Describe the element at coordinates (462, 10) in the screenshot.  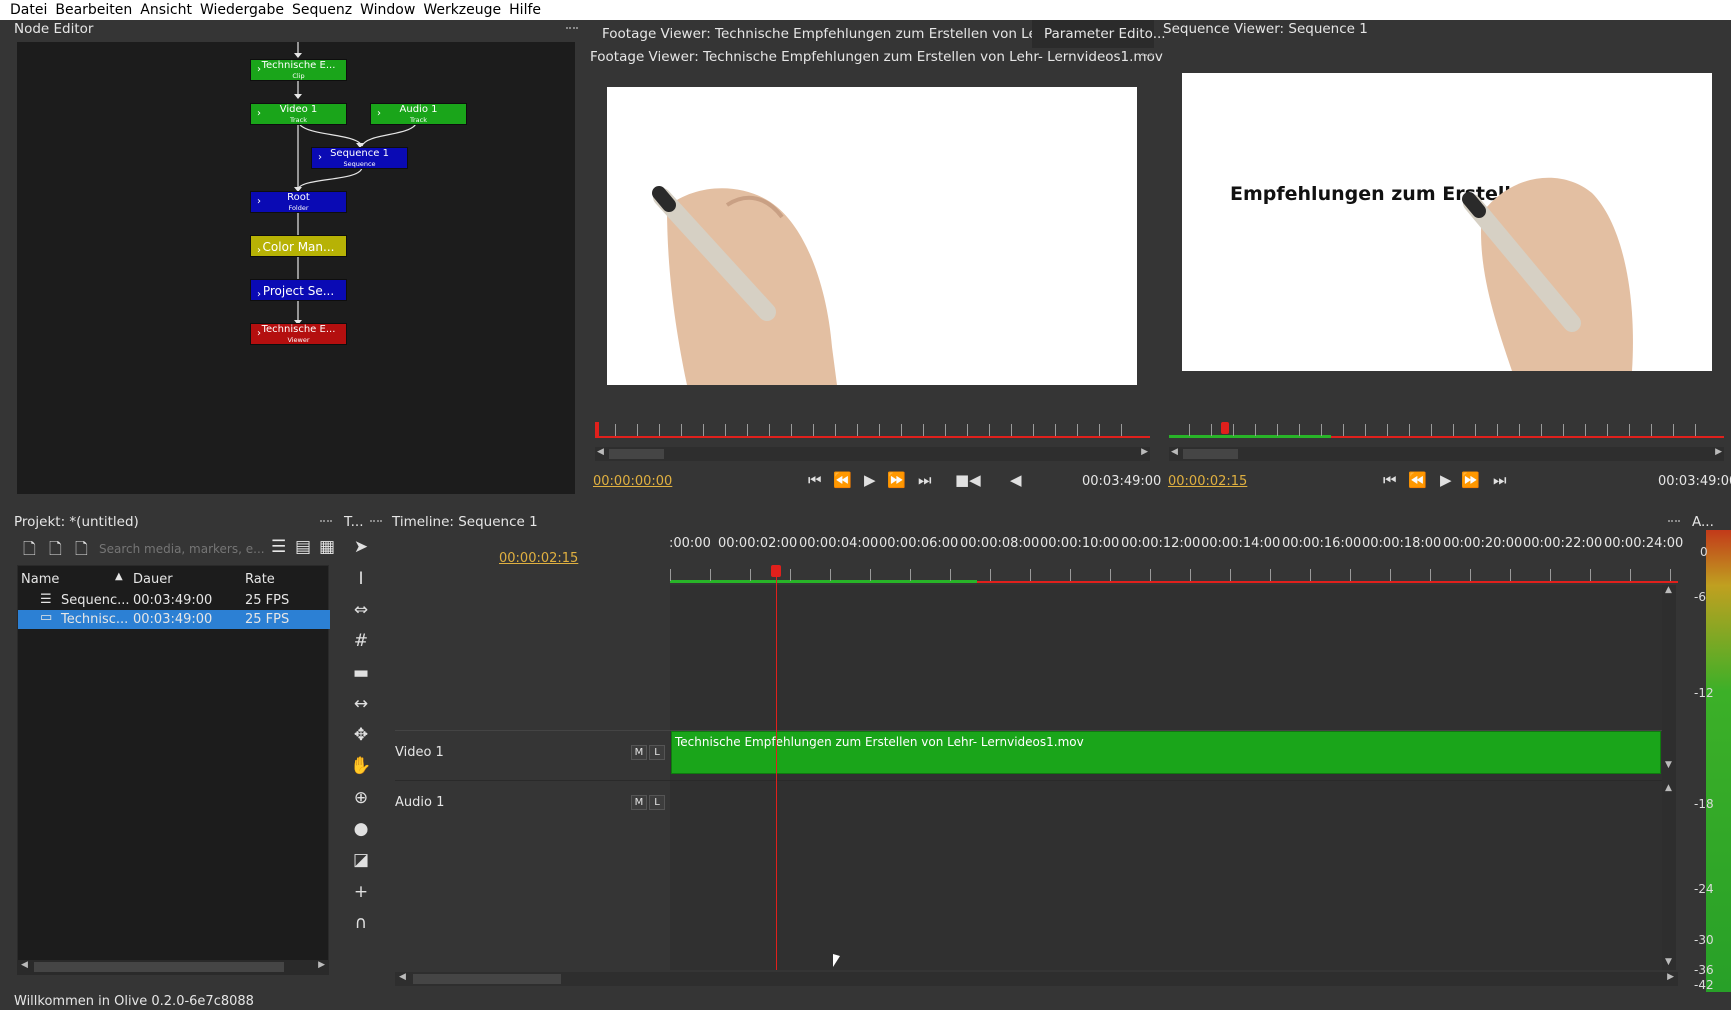
I see `menu-werkzeuge: Werkzeuge` at that location.